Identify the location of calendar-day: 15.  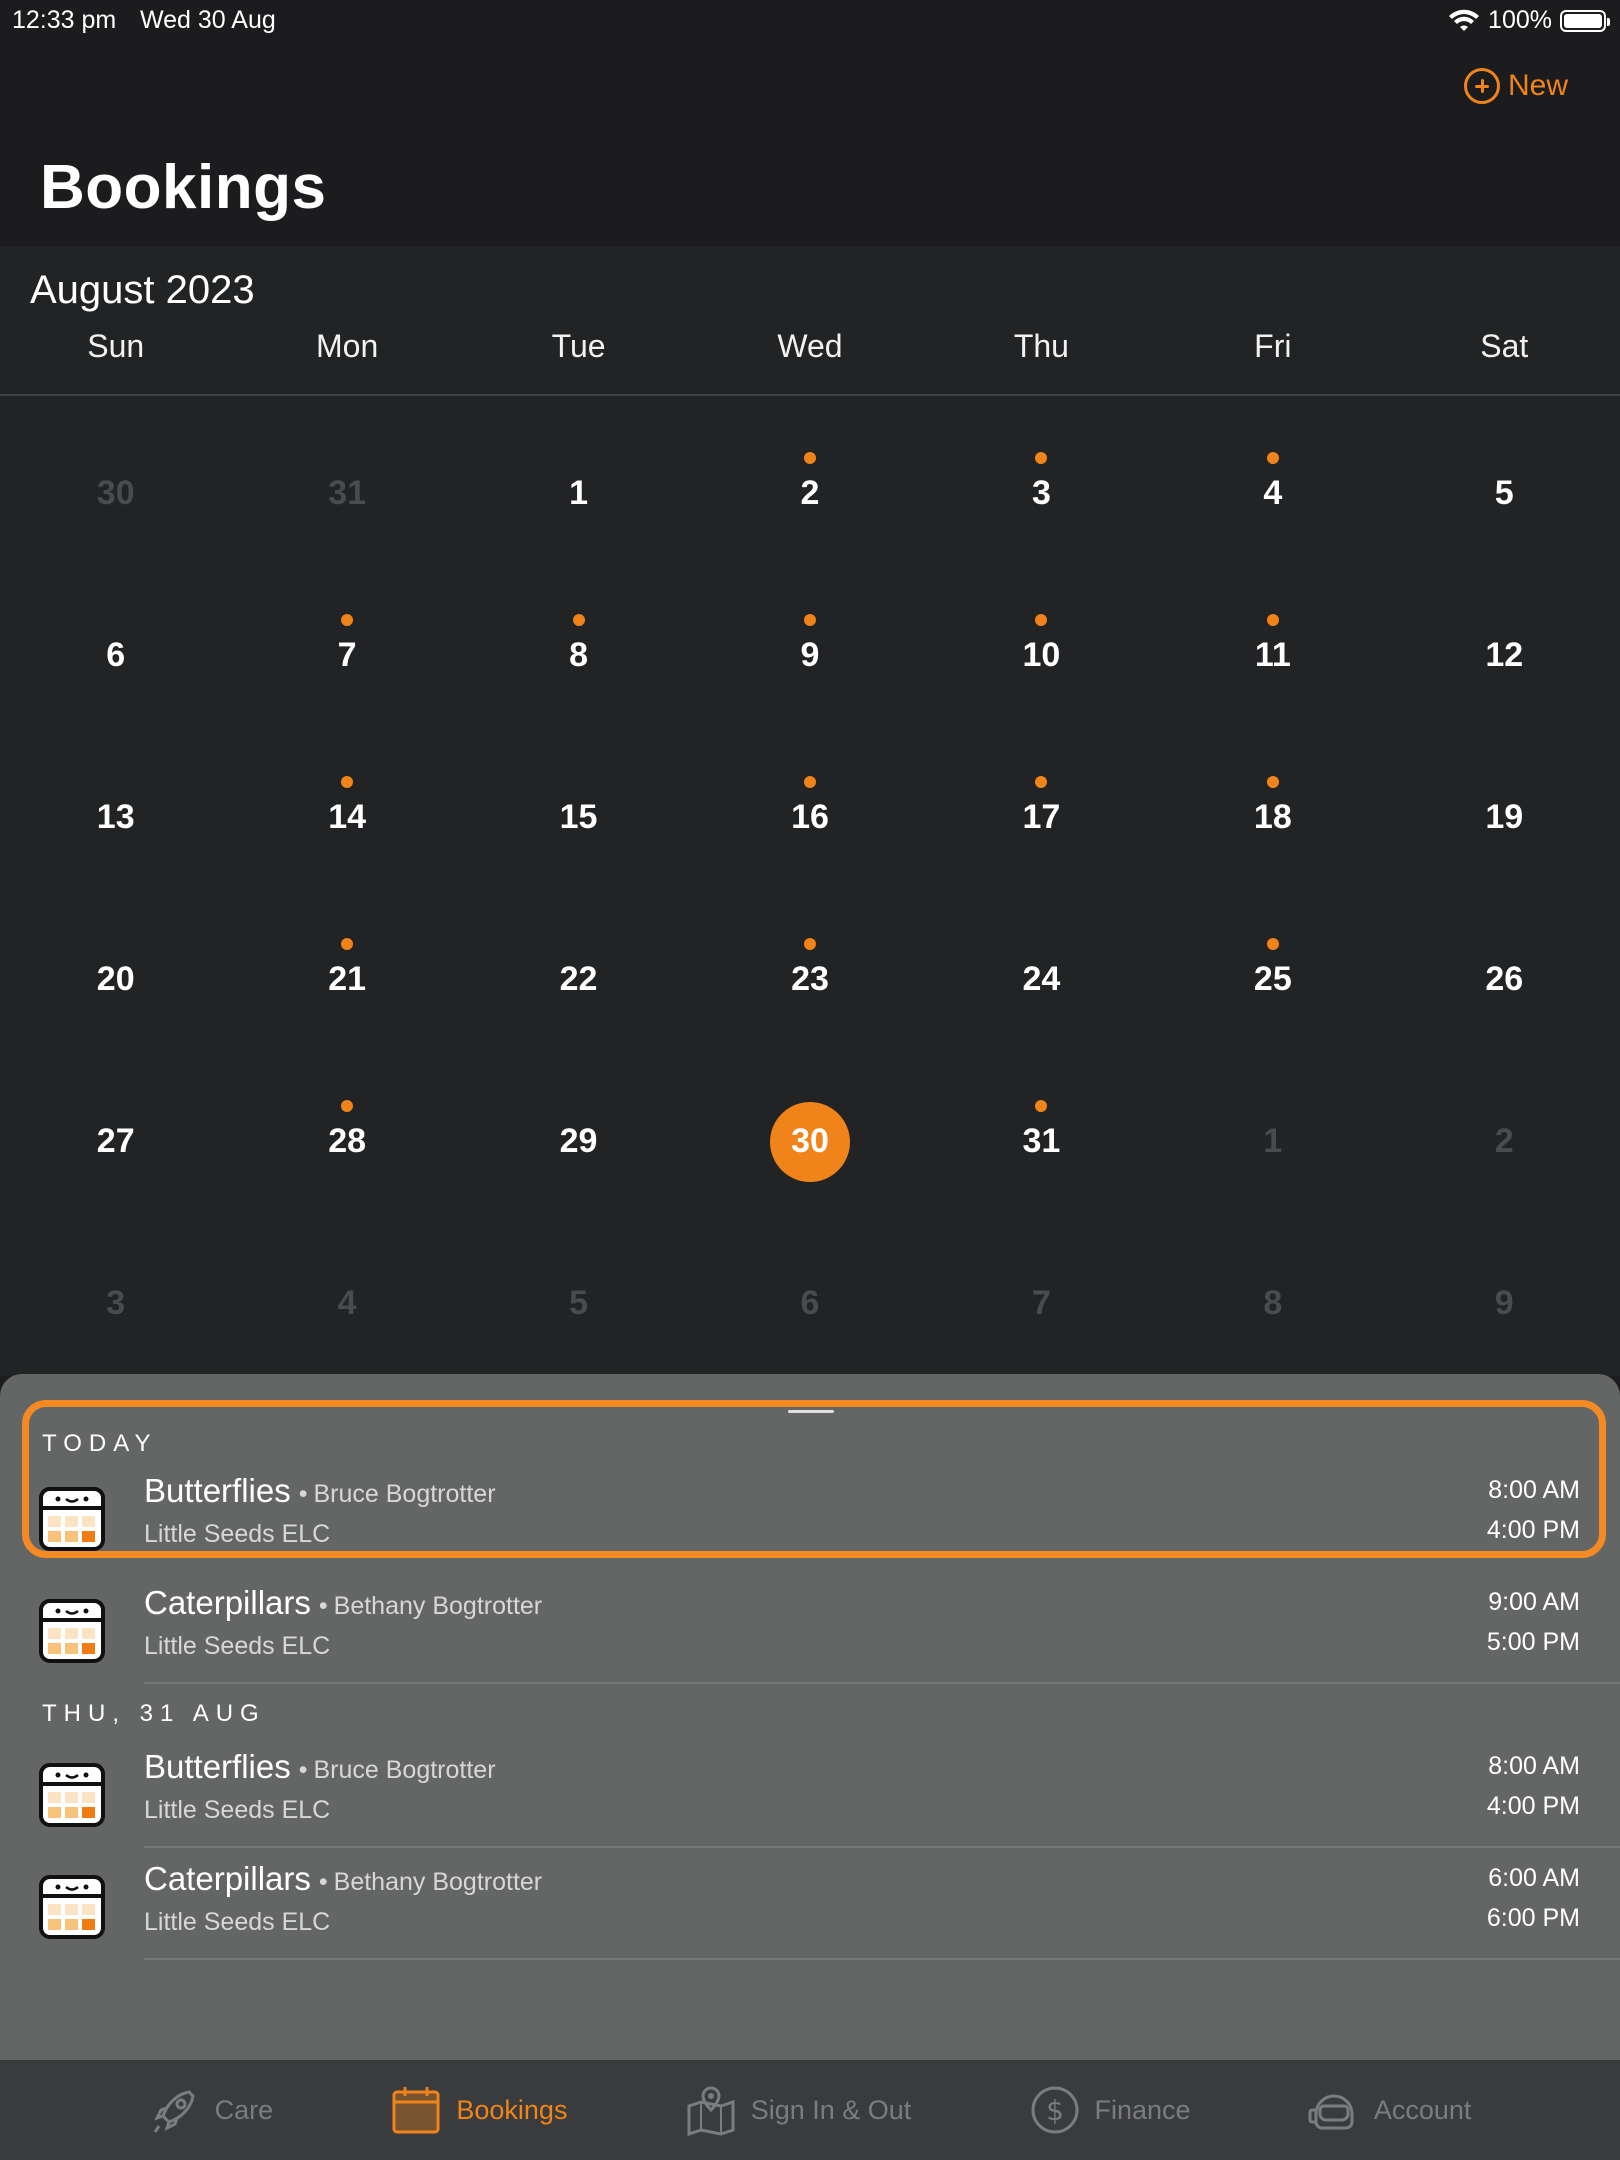
(578, 811).